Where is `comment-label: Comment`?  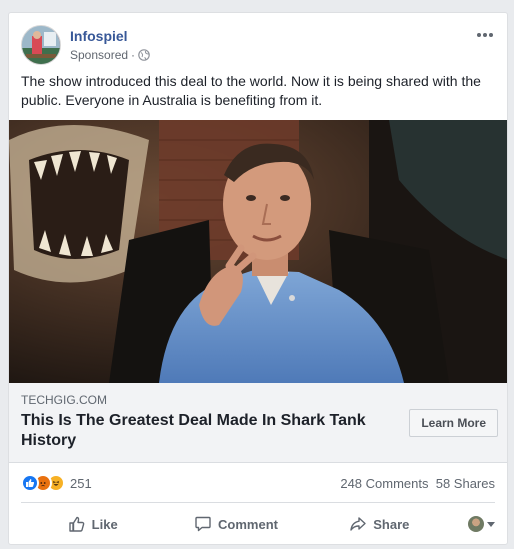
comment-label: Comment is located at coordinates (248, 524).